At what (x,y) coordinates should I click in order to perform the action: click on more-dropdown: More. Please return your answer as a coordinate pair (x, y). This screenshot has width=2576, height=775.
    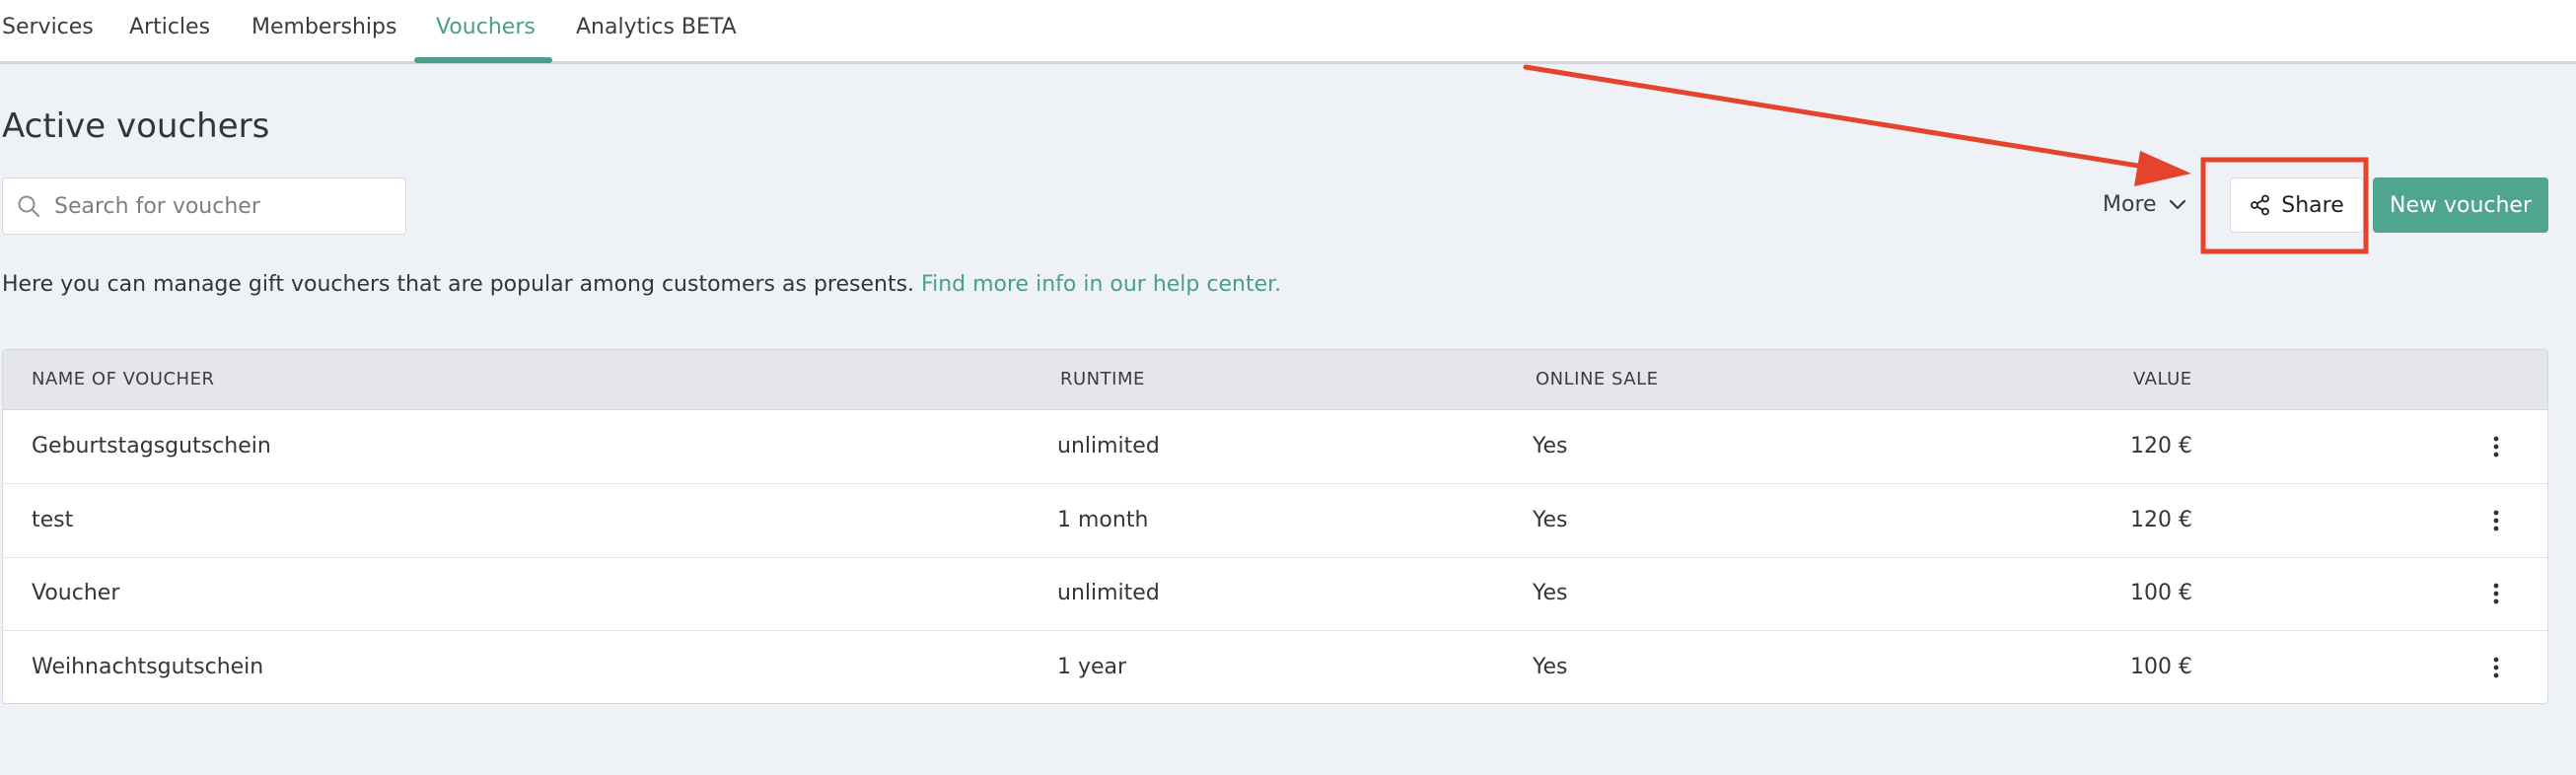
    Looking at the image, I should click on (2144, 205).